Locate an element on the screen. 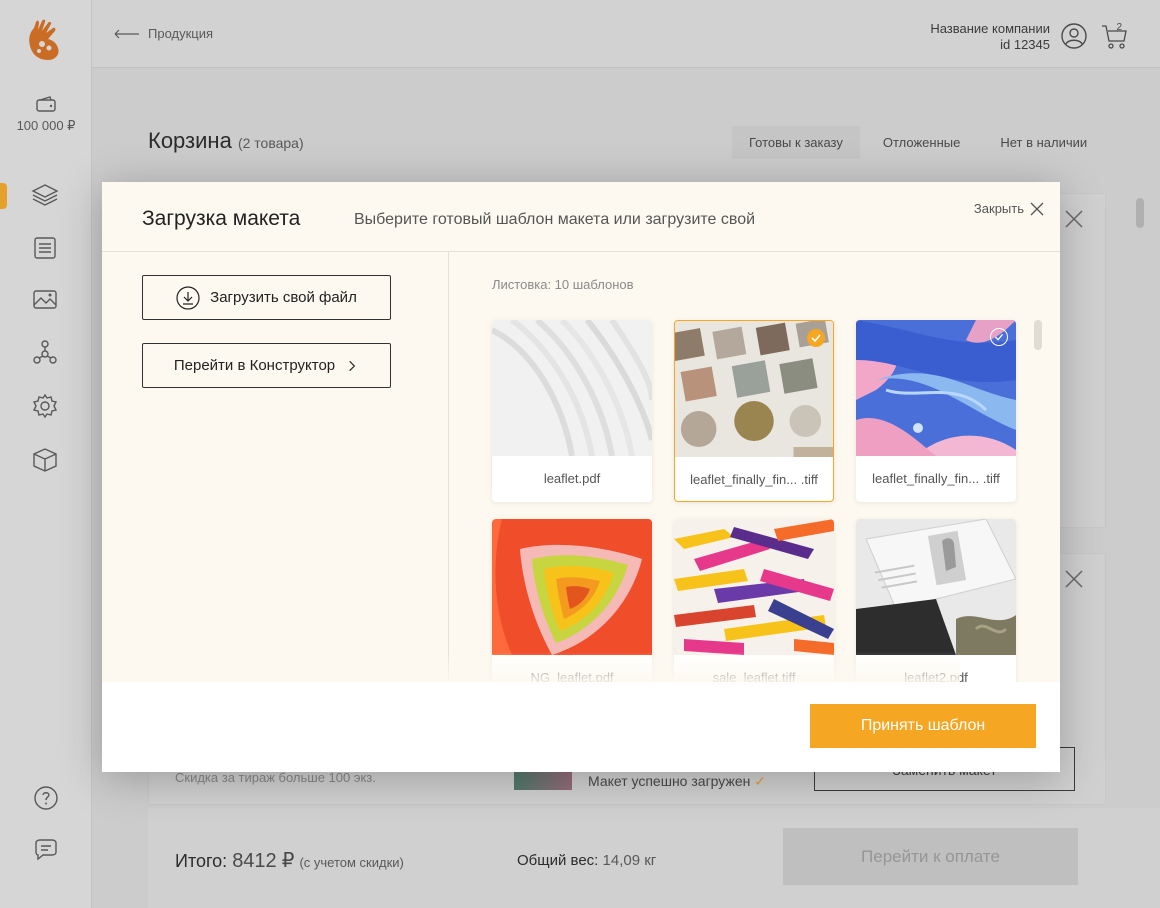 The image size is (1160, 908). unselected-check-icon is located at coordinates (999, 337).